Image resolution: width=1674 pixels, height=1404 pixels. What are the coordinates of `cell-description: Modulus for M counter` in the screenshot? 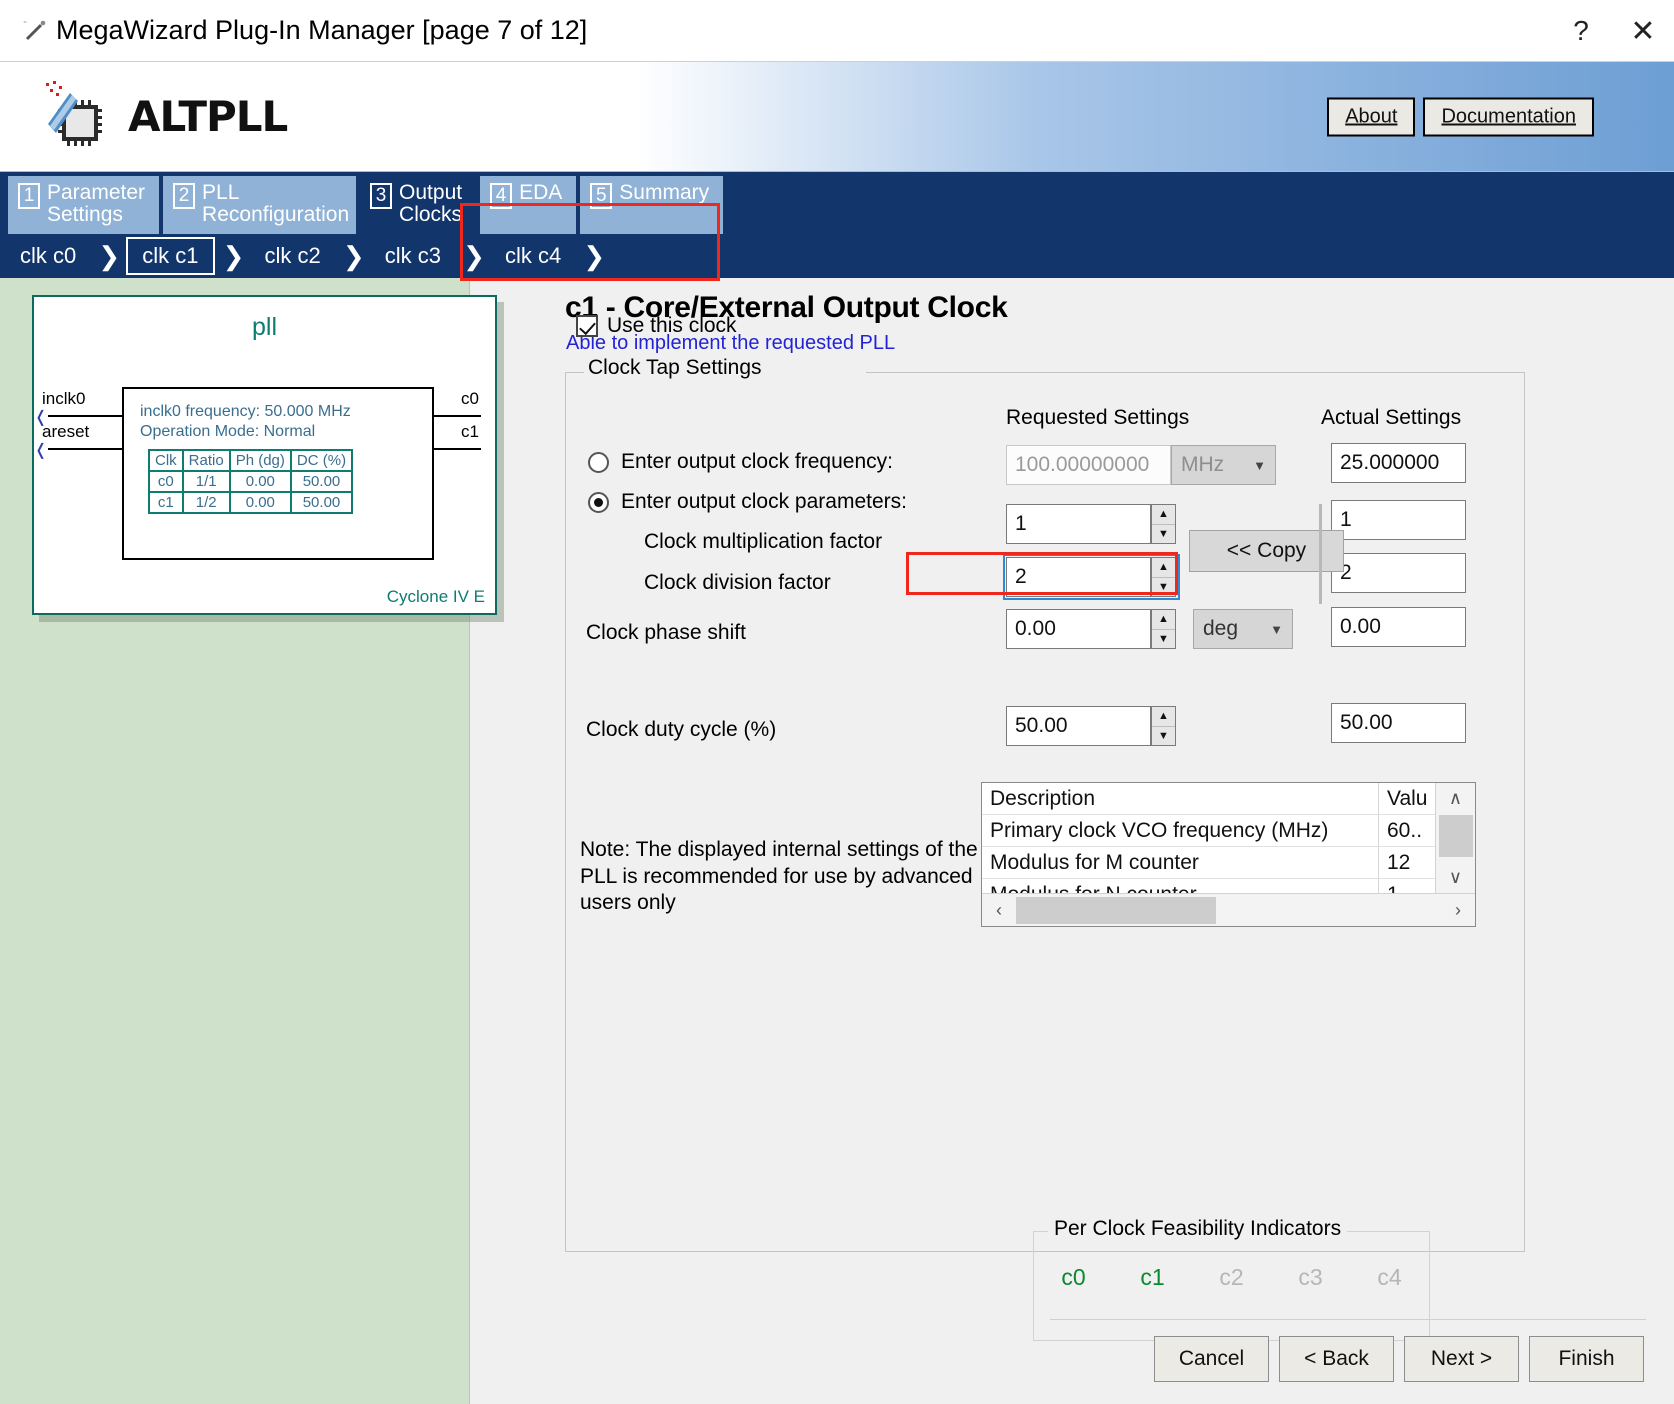 It's located at (1180, 862).